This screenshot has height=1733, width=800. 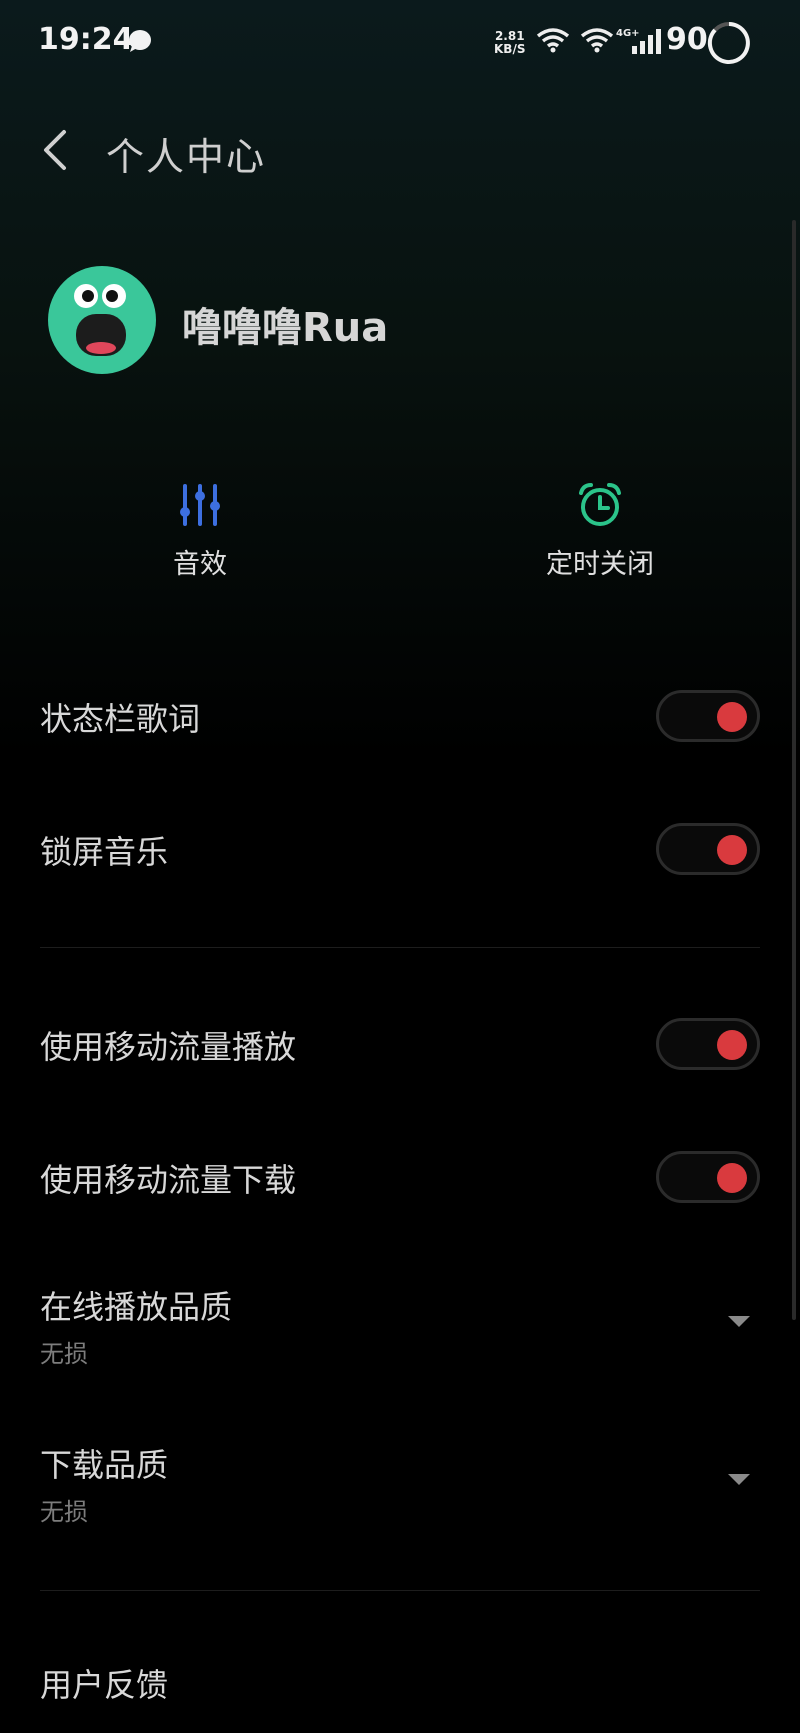 What do you see at coordinates (168, 1180) in the screenshot?
I see `setting-label: 使用移动流量下载` at bounding box center [168, 1180].